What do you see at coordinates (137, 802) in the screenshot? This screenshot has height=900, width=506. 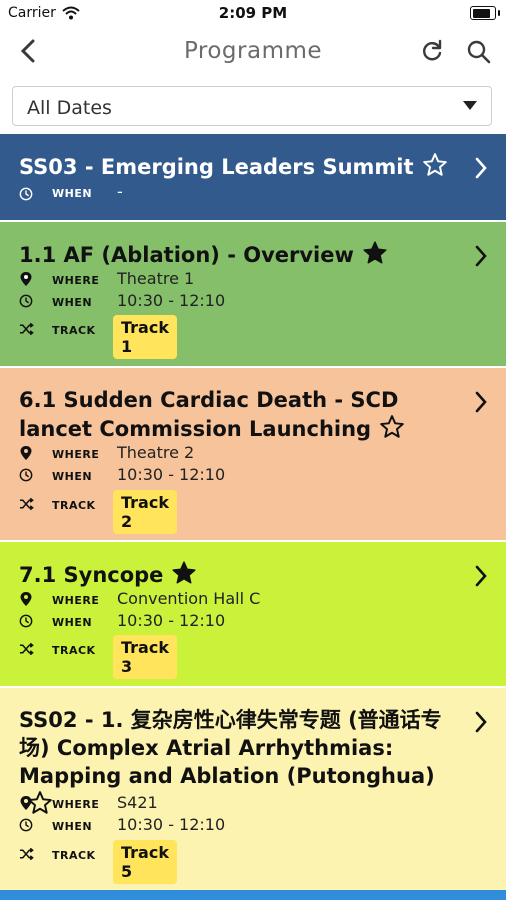 I see `where-value: S421` at bounding box center [137, 802].